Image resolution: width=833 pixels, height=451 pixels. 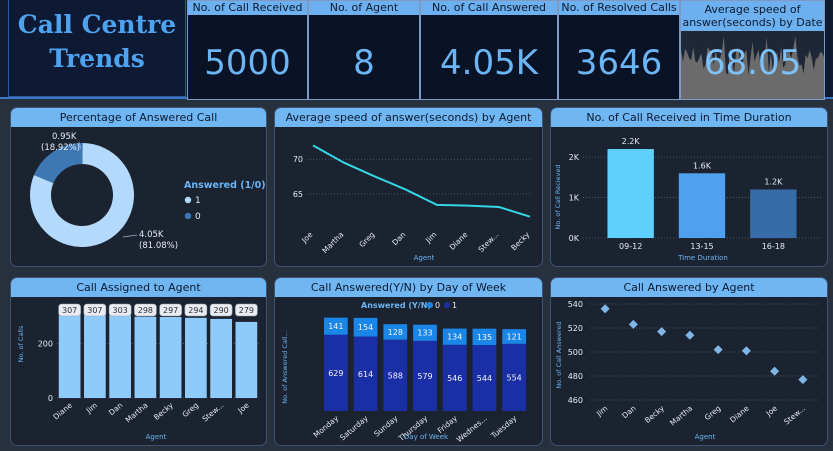 I want to click on line-x-tick-dan: Dan, so click(x=398, y=238).